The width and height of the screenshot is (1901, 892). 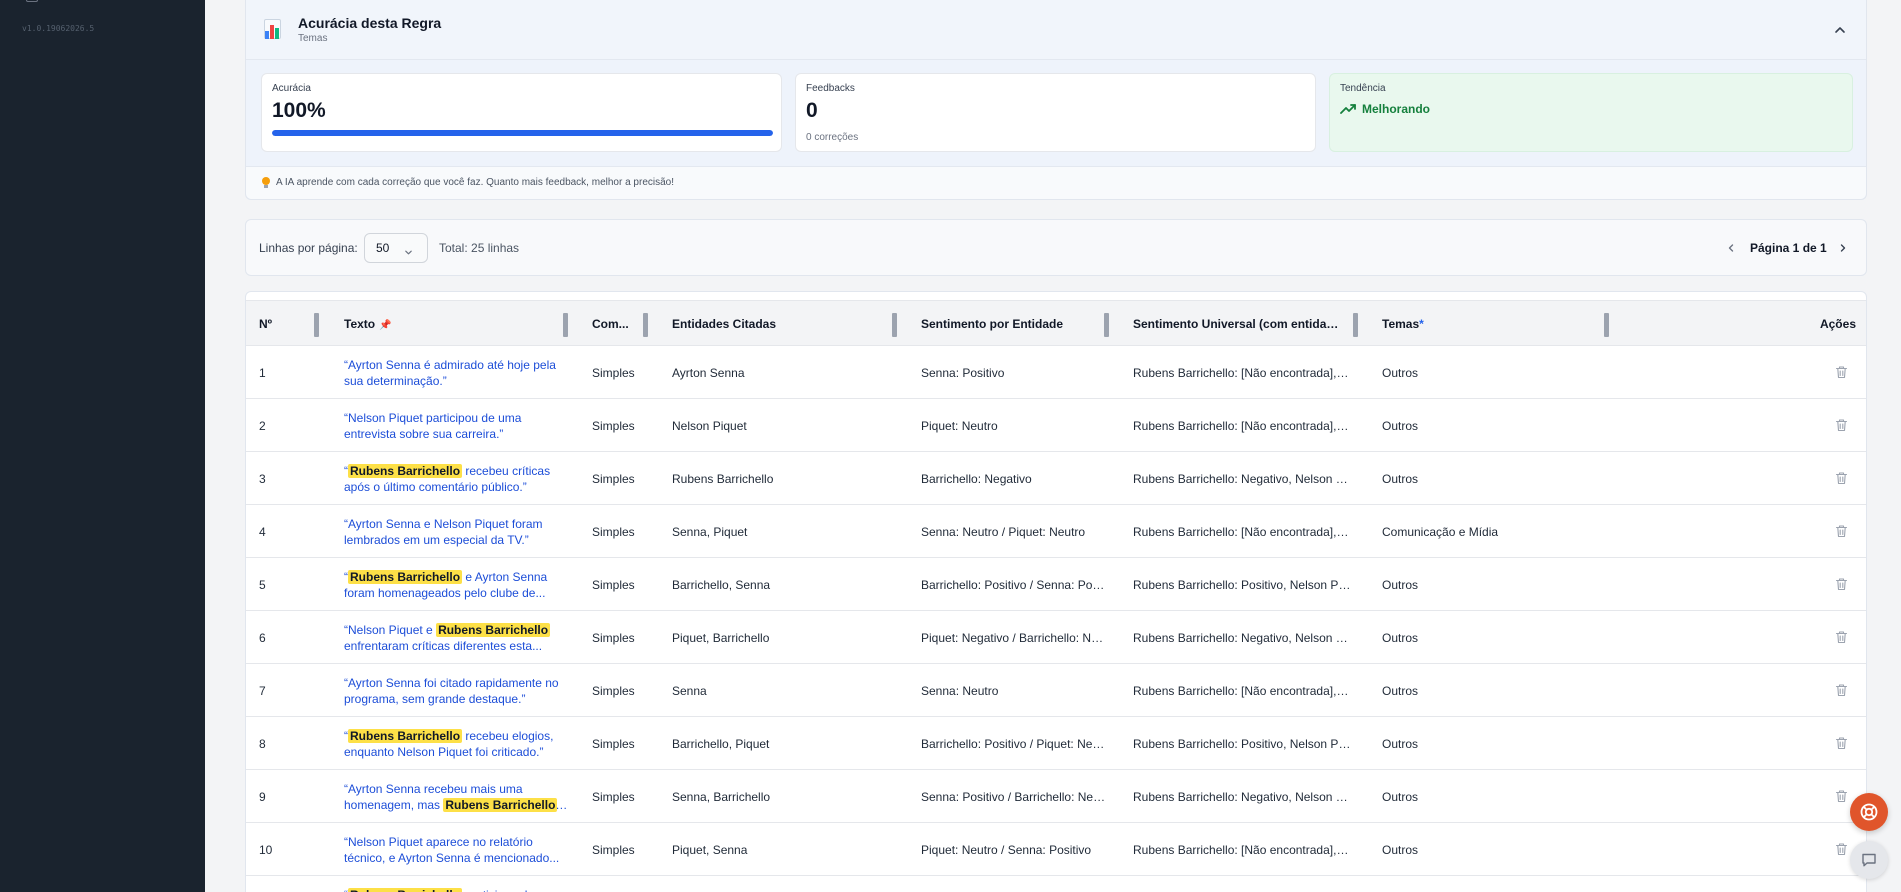 I want to click on highlighted-entity: Rubens Barrichello, so click(x=405, y=736).